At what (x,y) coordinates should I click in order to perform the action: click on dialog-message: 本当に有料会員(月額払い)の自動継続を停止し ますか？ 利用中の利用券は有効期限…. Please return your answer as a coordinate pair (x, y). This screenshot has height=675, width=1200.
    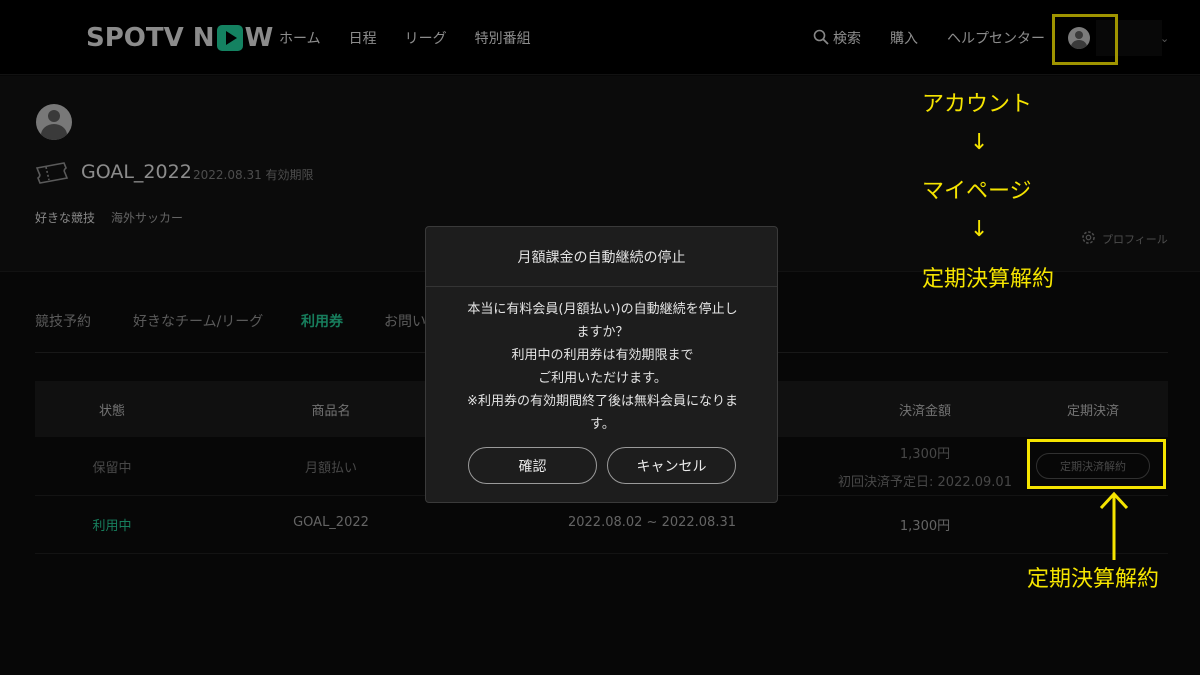
    Looking at the image, I should click on (602, 367).